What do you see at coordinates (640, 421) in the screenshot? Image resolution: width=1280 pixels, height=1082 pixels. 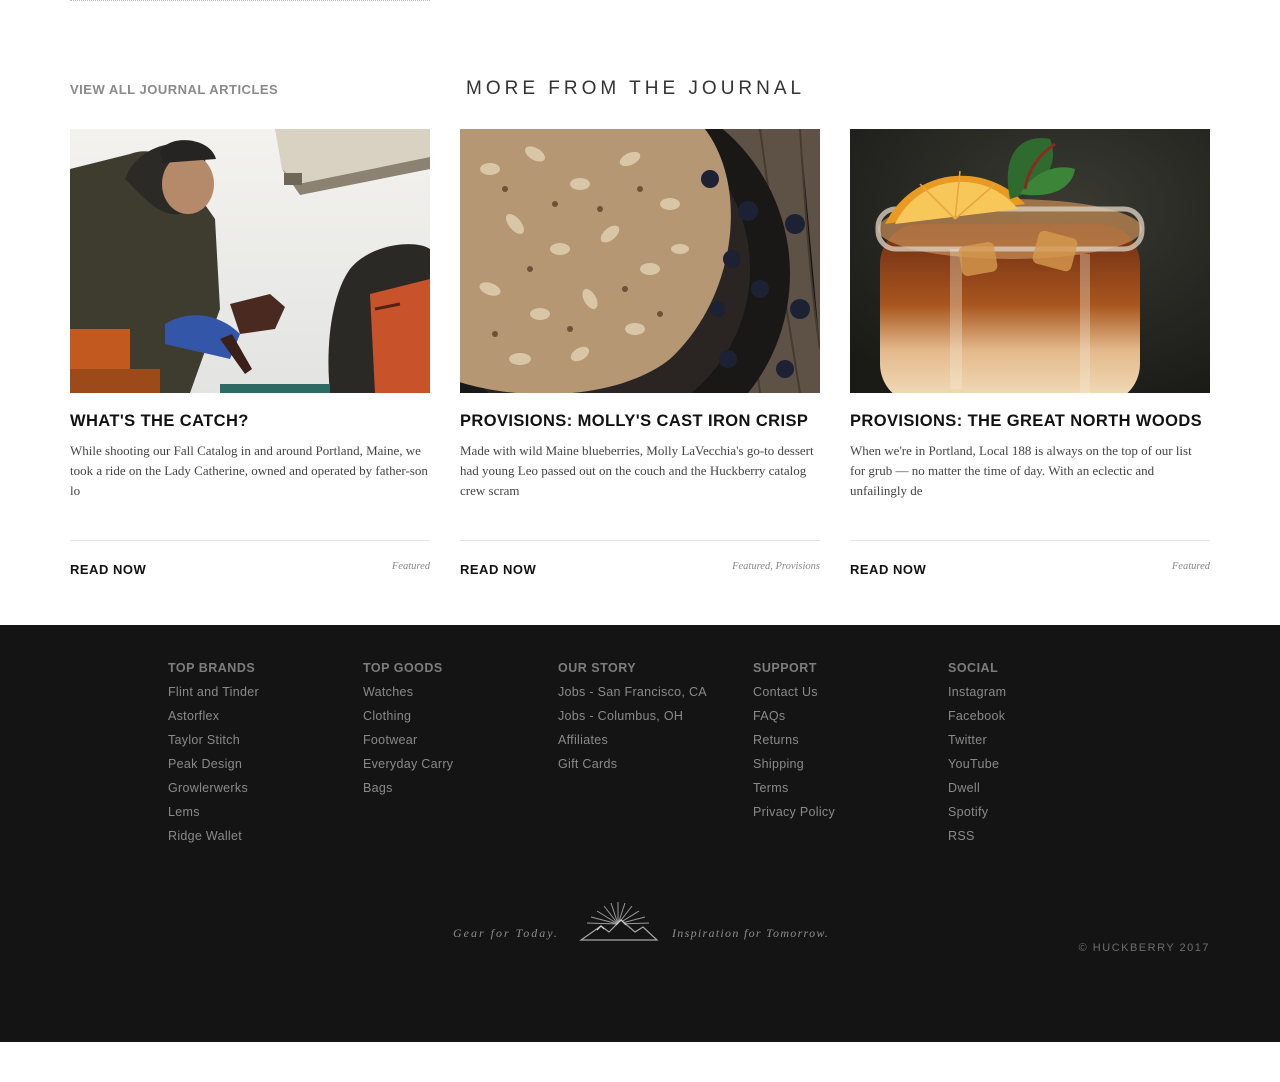 I see `article-title: PROVISIONS: MOLLY'S CAST IRON CRISP` at bounding box center [640, 421].